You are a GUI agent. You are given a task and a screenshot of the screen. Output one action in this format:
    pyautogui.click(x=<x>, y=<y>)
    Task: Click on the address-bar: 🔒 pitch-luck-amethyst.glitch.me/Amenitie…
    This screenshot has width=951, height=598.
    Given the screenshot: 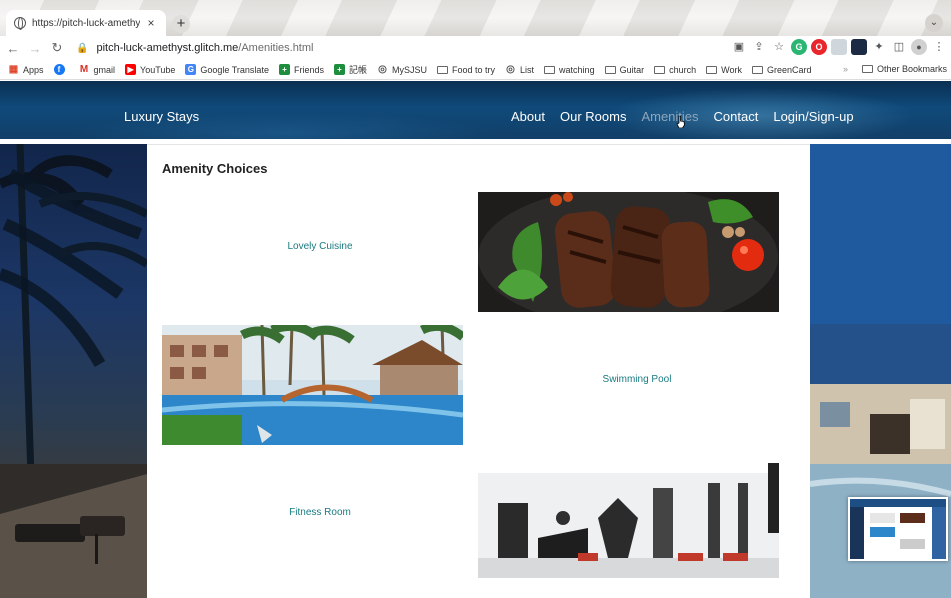 What is the action you would take?
    pyautogui.click(x=391, y=48)
    